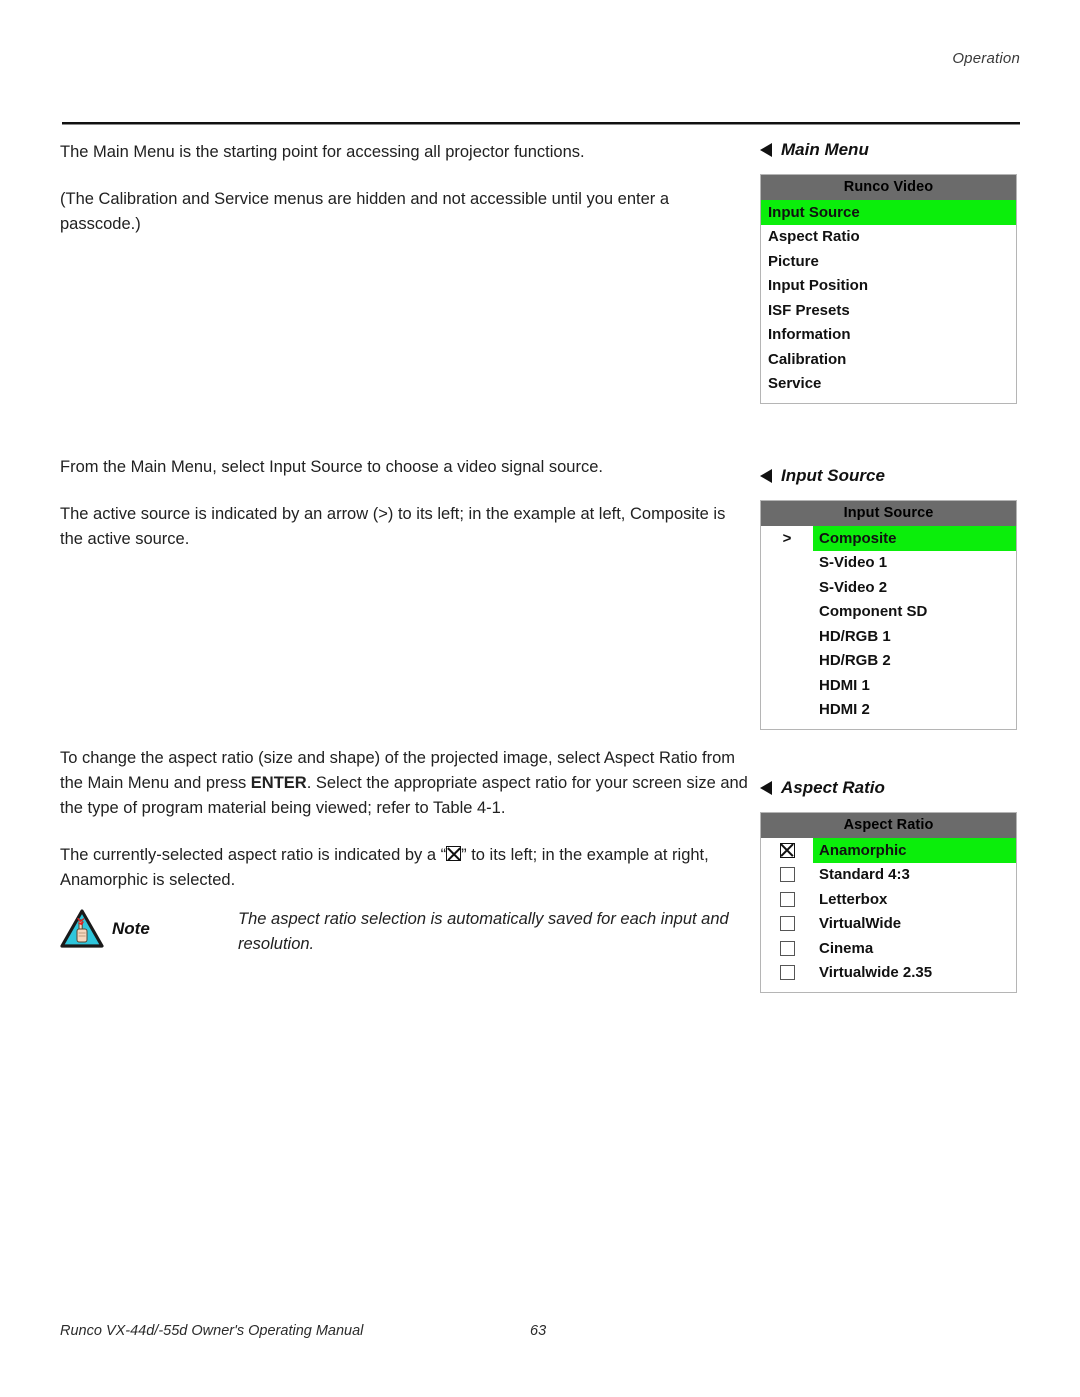 This screenshot has height=1397, width=1080. I want to click on osd-item-information: Information, so click(888, 335).